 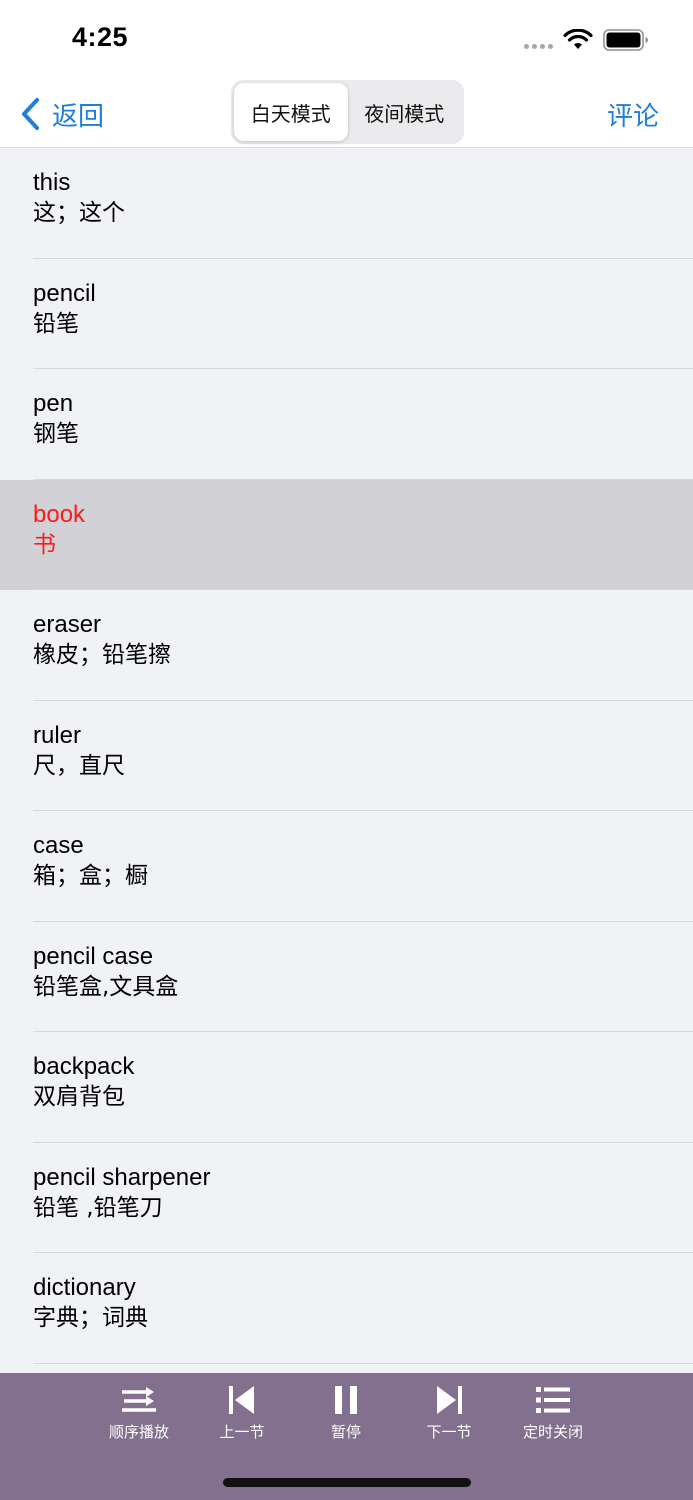 I want to click on timer-close-button: 定时关闭, so click(x=553, y=1413).